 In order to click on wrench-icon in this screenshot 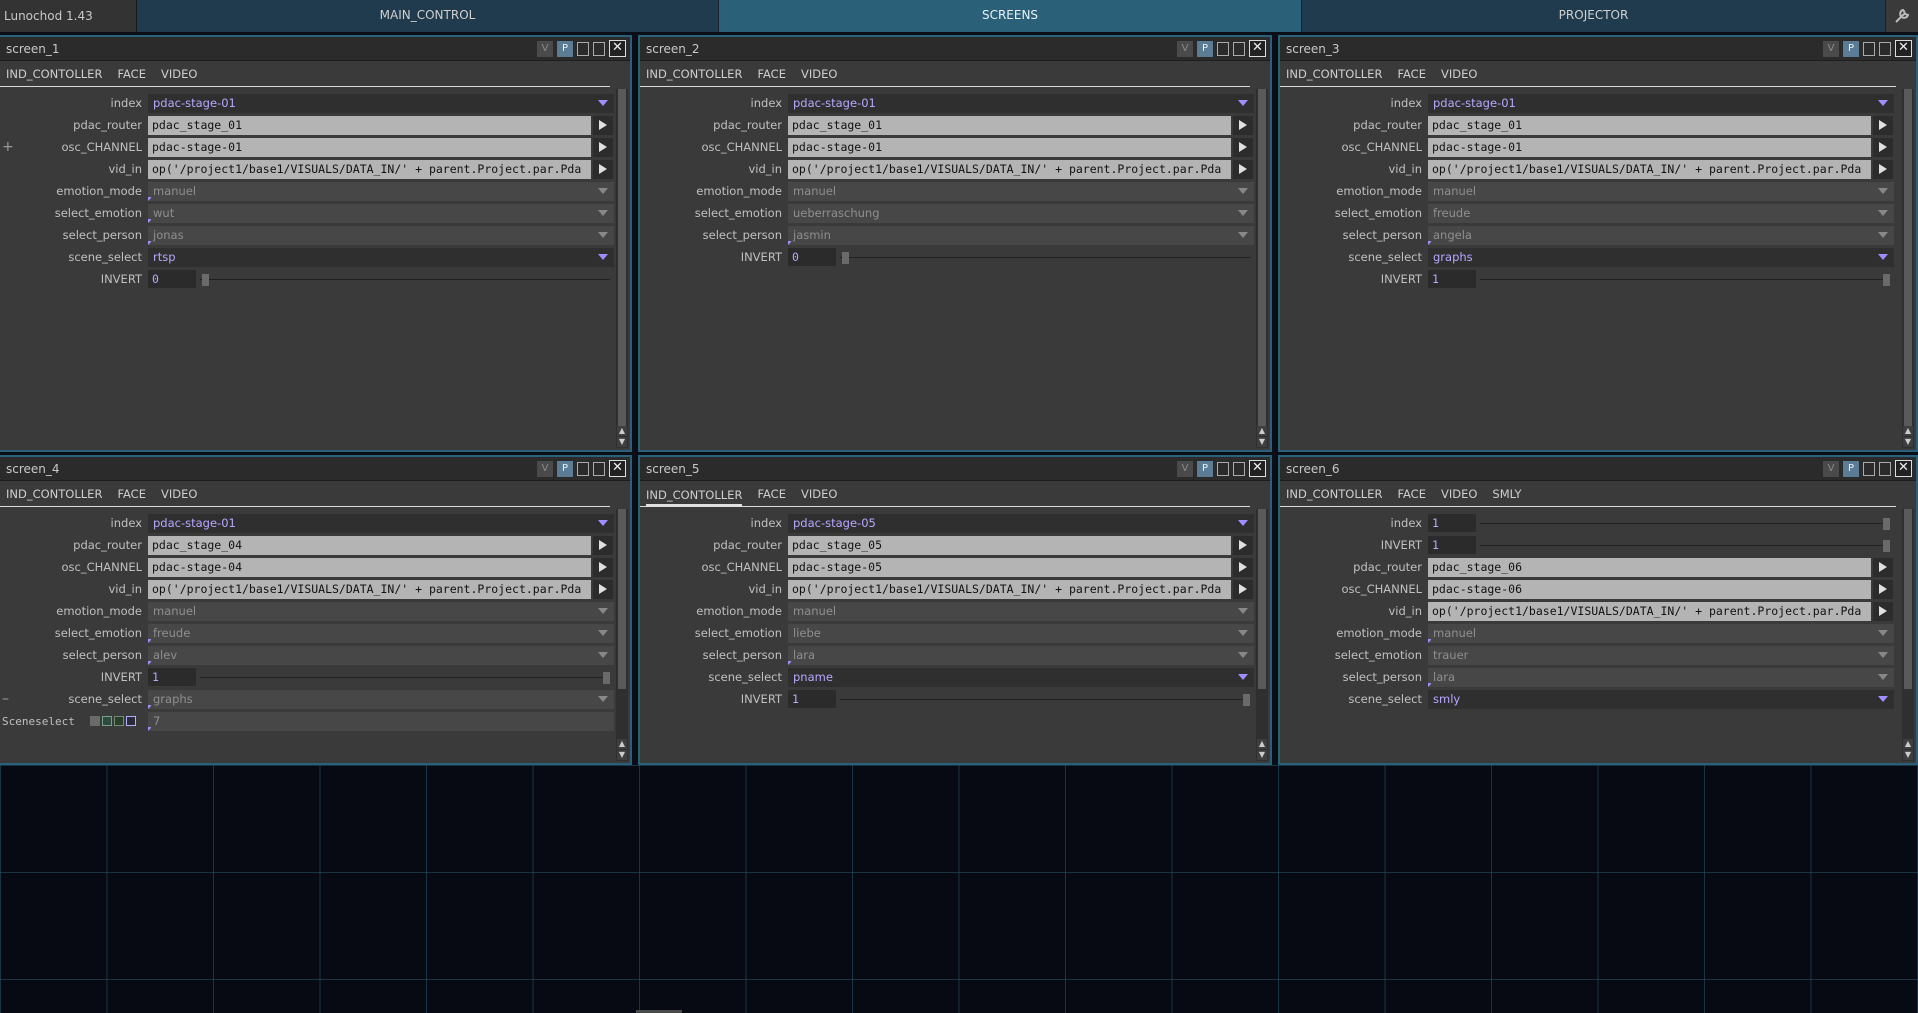, I will do `click(1902, 16)`.